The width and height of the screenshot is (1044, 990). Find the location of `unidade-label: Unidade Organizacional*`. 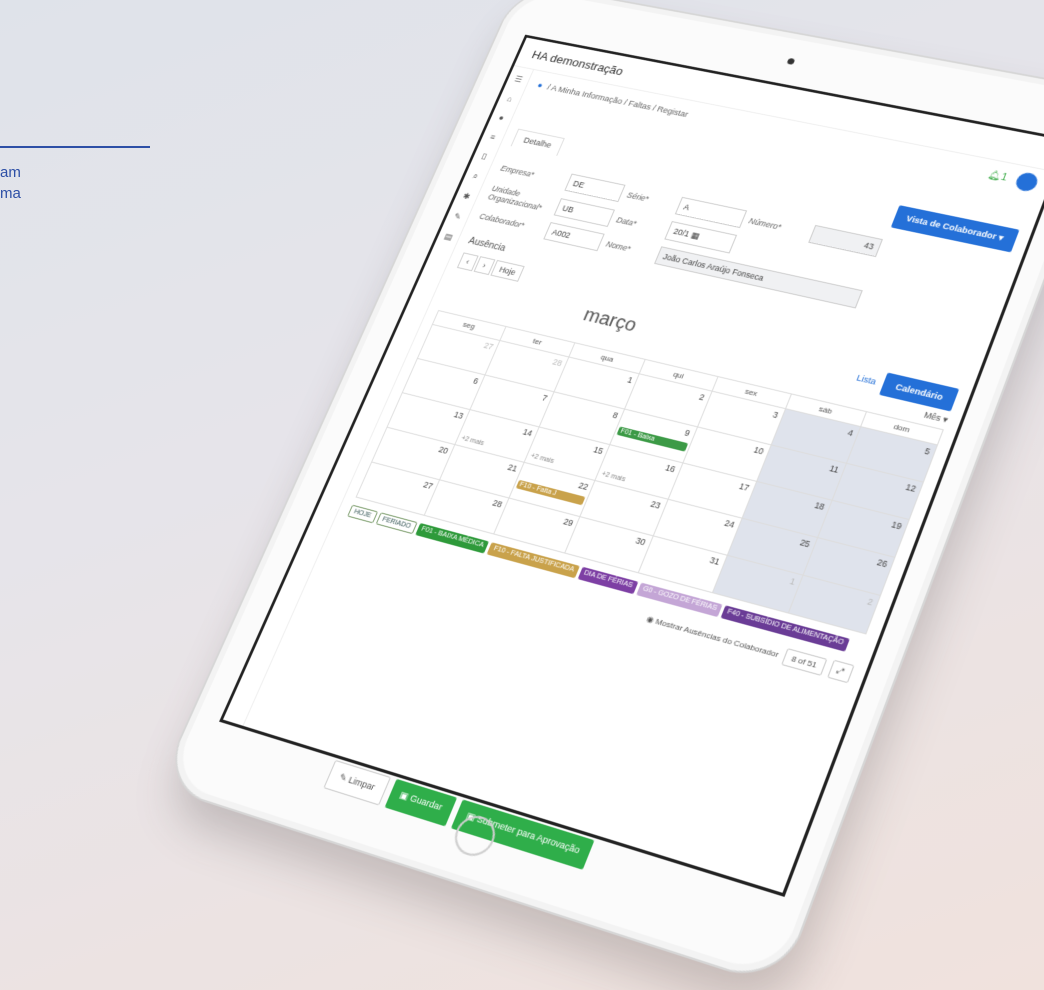

unidade-label: Unidade Organizacional* is located at coordinates (521, 198).